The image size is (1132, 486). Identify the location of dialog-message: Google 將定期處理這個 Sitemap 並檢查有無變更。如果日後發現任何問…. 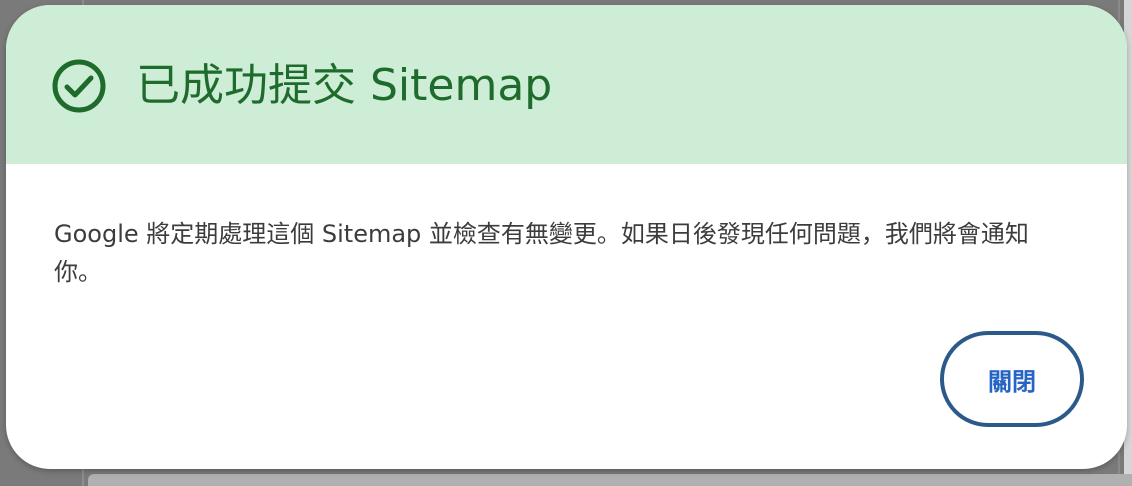
(541, 253).